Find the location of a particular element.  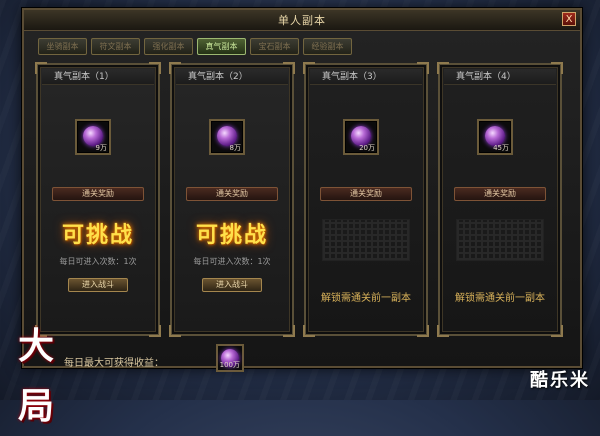

dungeon-card-1: 真气副本（1） 9万 通关奖励 可挑战 每日可进入次数：1次 进入战斗 is located at coordinates (98, 199).